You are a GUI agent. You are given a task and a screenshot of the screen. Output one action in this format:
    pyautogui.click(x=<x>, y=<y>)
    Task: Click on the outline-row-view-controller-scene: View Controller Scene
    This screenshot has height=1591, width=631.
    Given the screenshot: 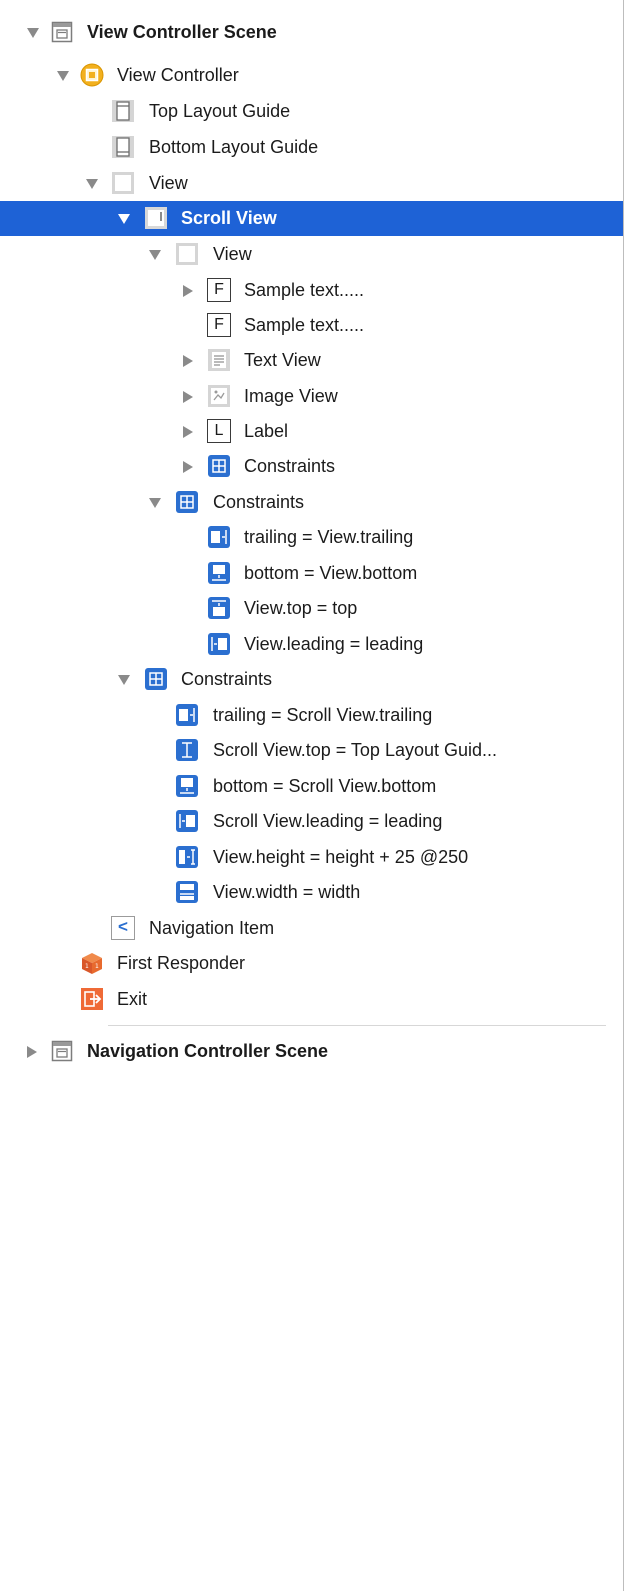 What is the action you would take?
    pyautogui.click(x=311, y=32)
    